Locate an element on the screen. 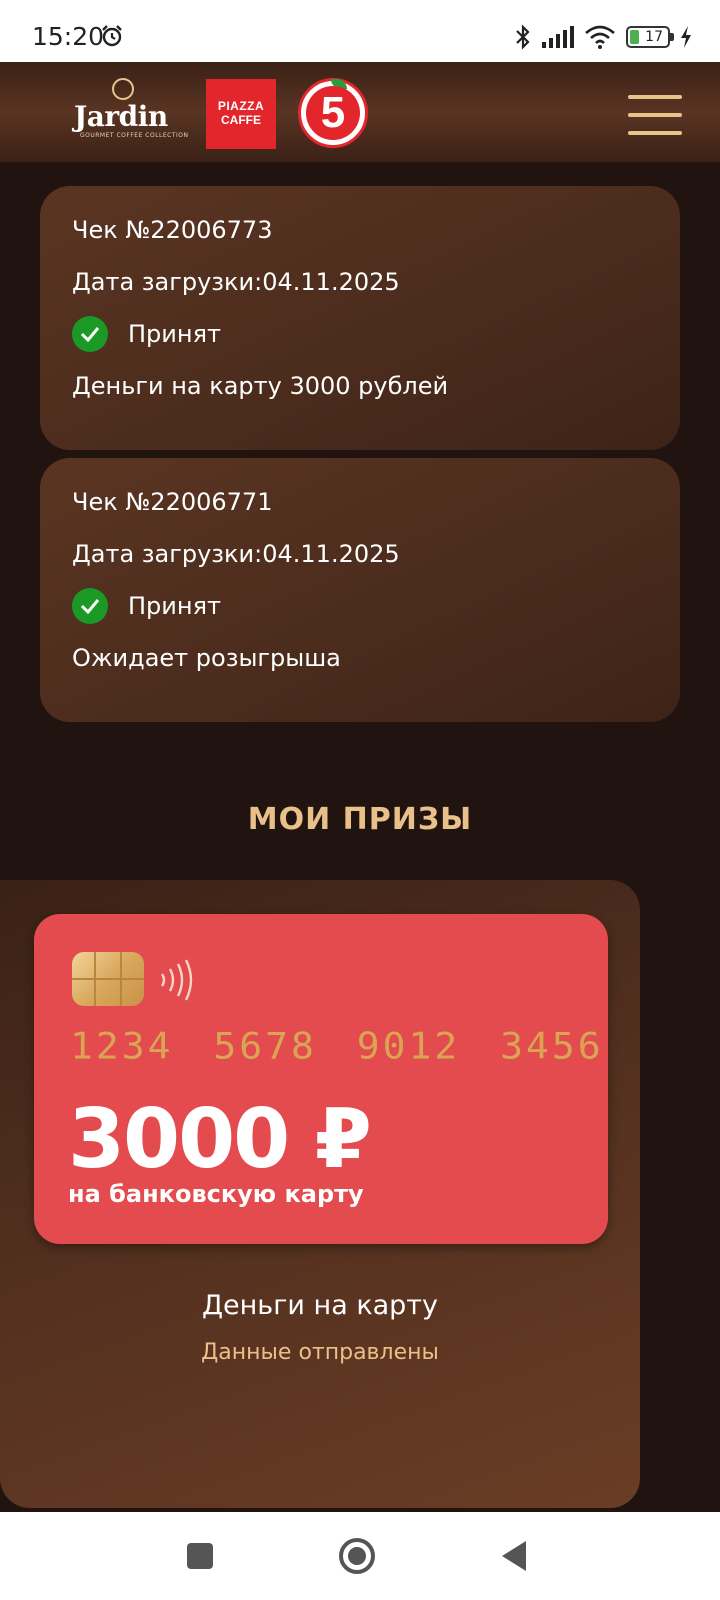 Image resolution: width=720 pixels, height=1600 pixels. card-number: 1234 5678 9012 3456 is located at coordinates (337, 1046).